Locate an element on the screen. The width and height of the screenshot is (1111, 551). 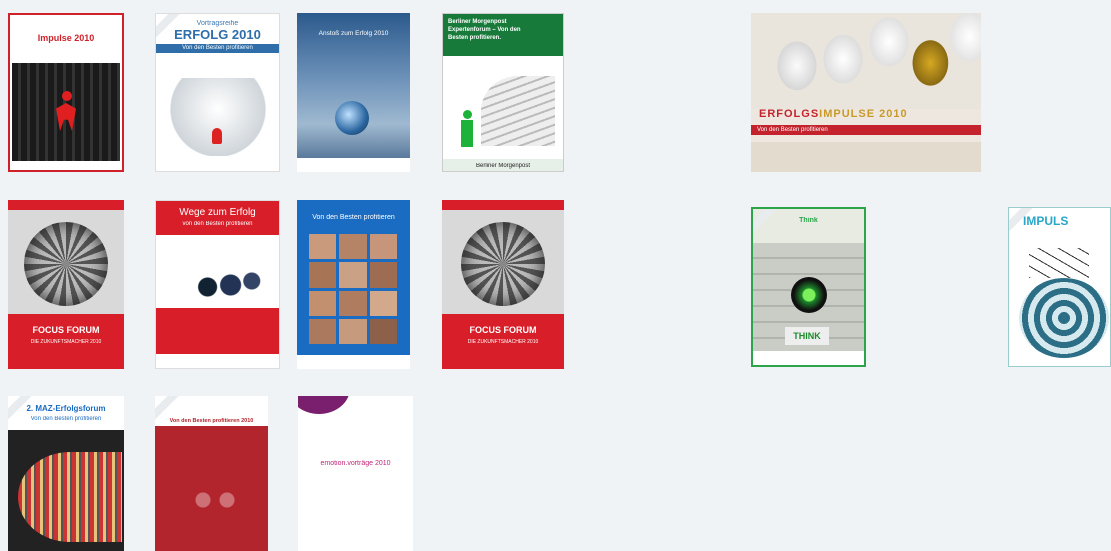
thumb-impuls: IMPULS is located at coordinates (1059, 287).